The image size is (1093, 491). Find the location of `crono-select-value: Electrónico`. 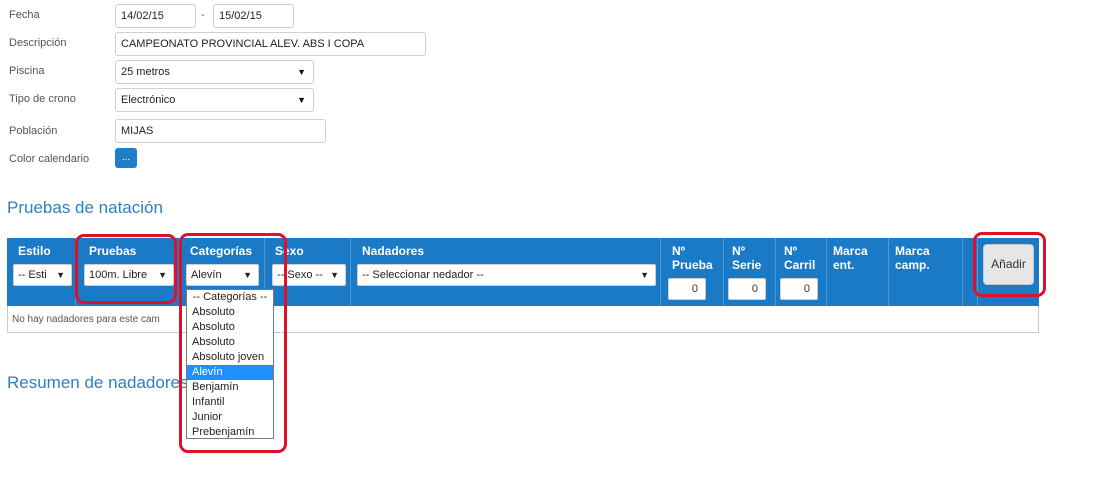

crono-select-value: Electrónico is located at coordinates (148, 100).